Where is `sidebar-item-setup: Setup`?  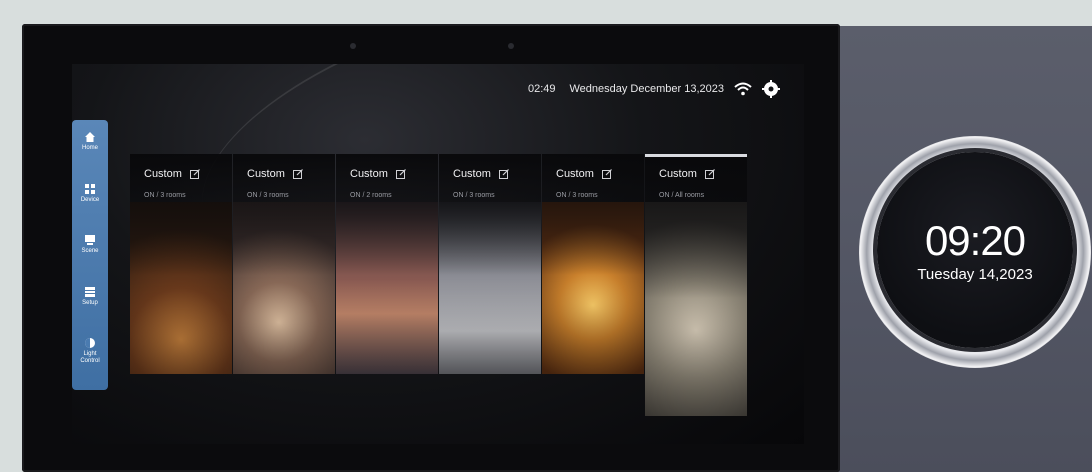 sidebar-item-setup: Setup is located at coordinates (90, 312).